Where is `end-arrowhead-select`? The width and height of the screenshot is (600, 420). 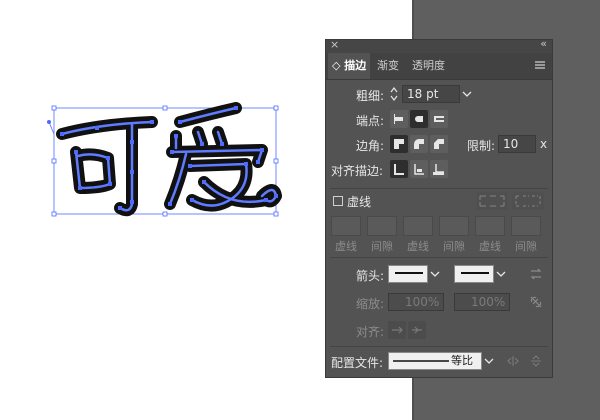 end-arrowhead-select is located at coordinates (474, 274).